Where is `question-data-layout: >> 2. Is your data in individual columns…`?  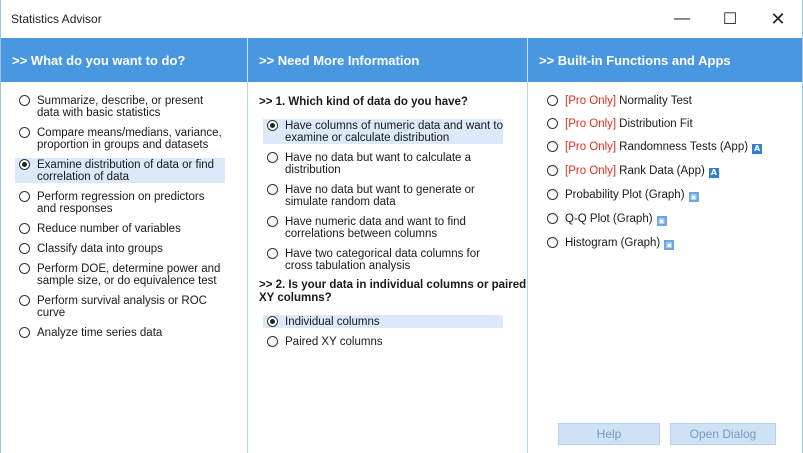 question-data-layout: >> 2. Is your data in individual columns… is located at coordinates (393, 291).